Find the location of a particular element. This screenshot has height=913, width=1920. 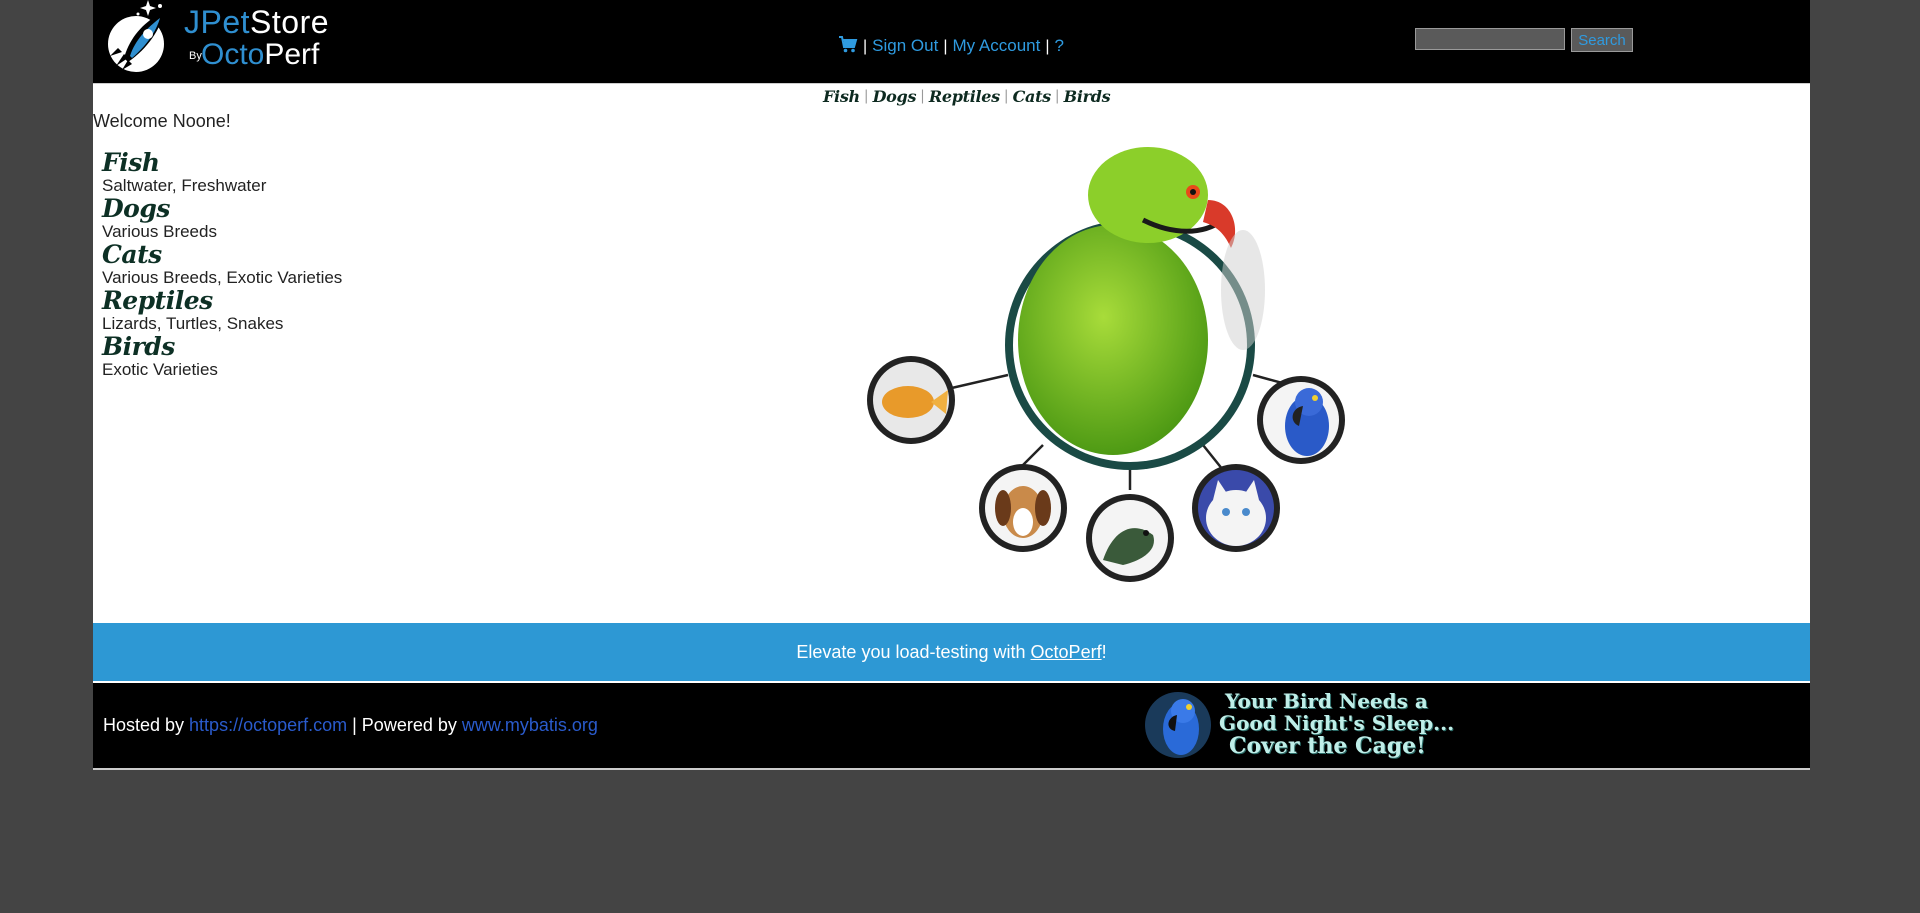

sidebar-link-birds: Birds is located at coordinates (138, 347).